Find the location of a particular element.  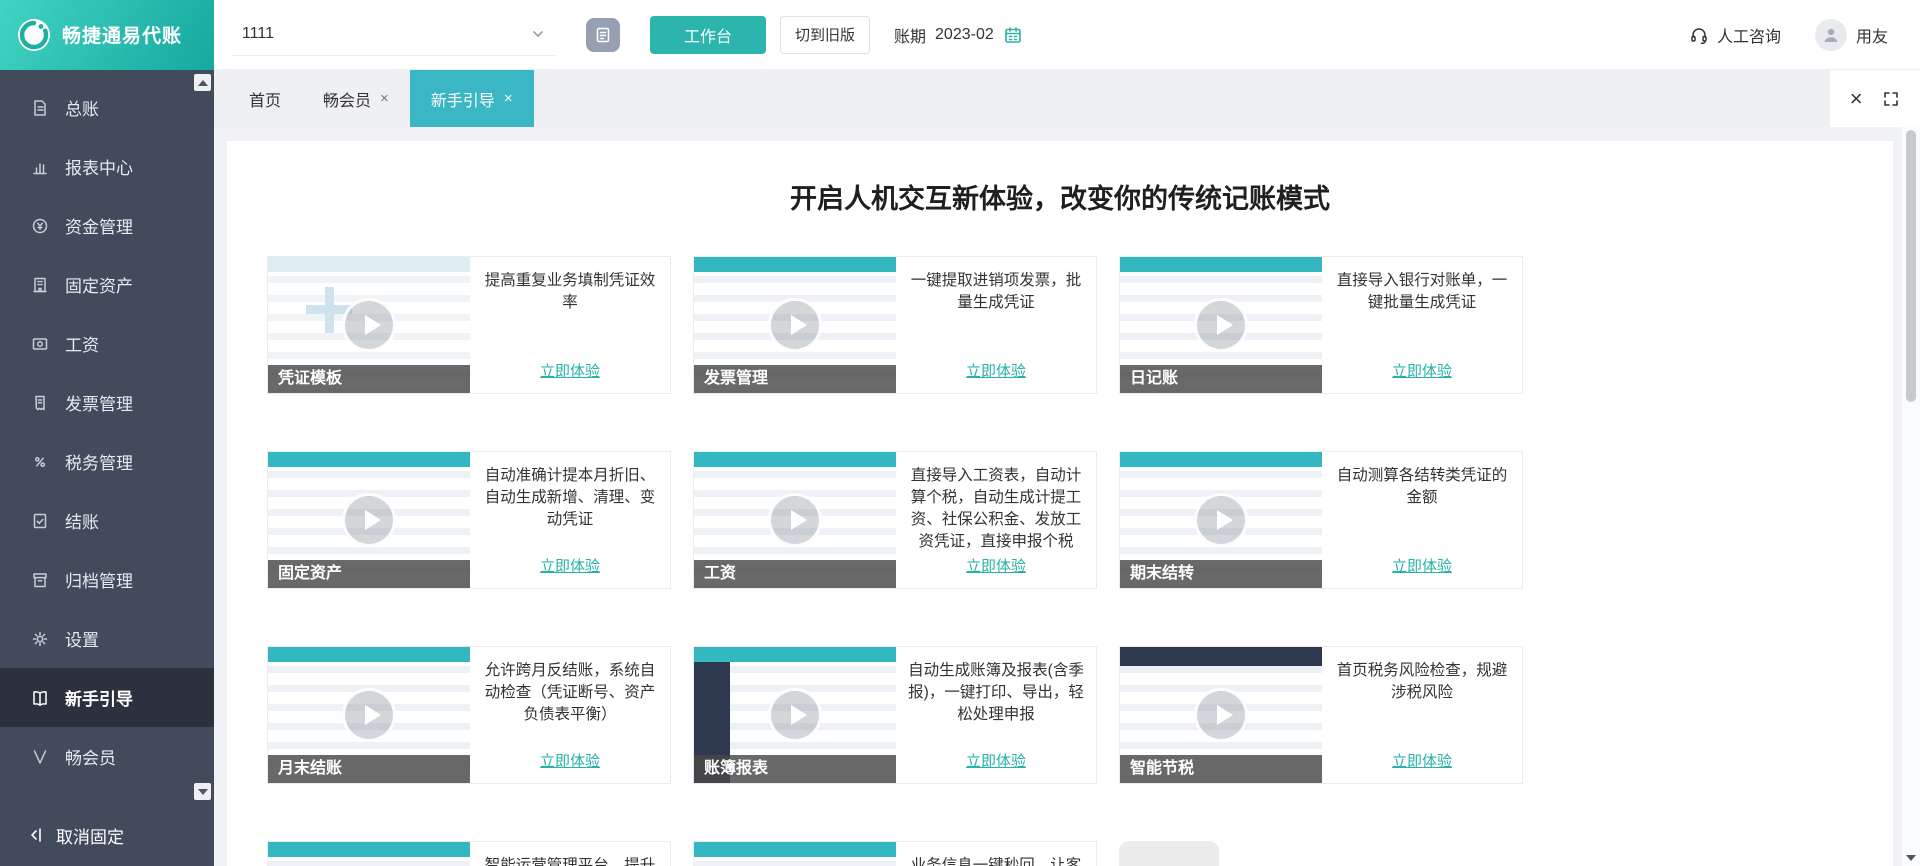

sidebar-item-general-ledger: 总账 is located at coordinates (107, 107).